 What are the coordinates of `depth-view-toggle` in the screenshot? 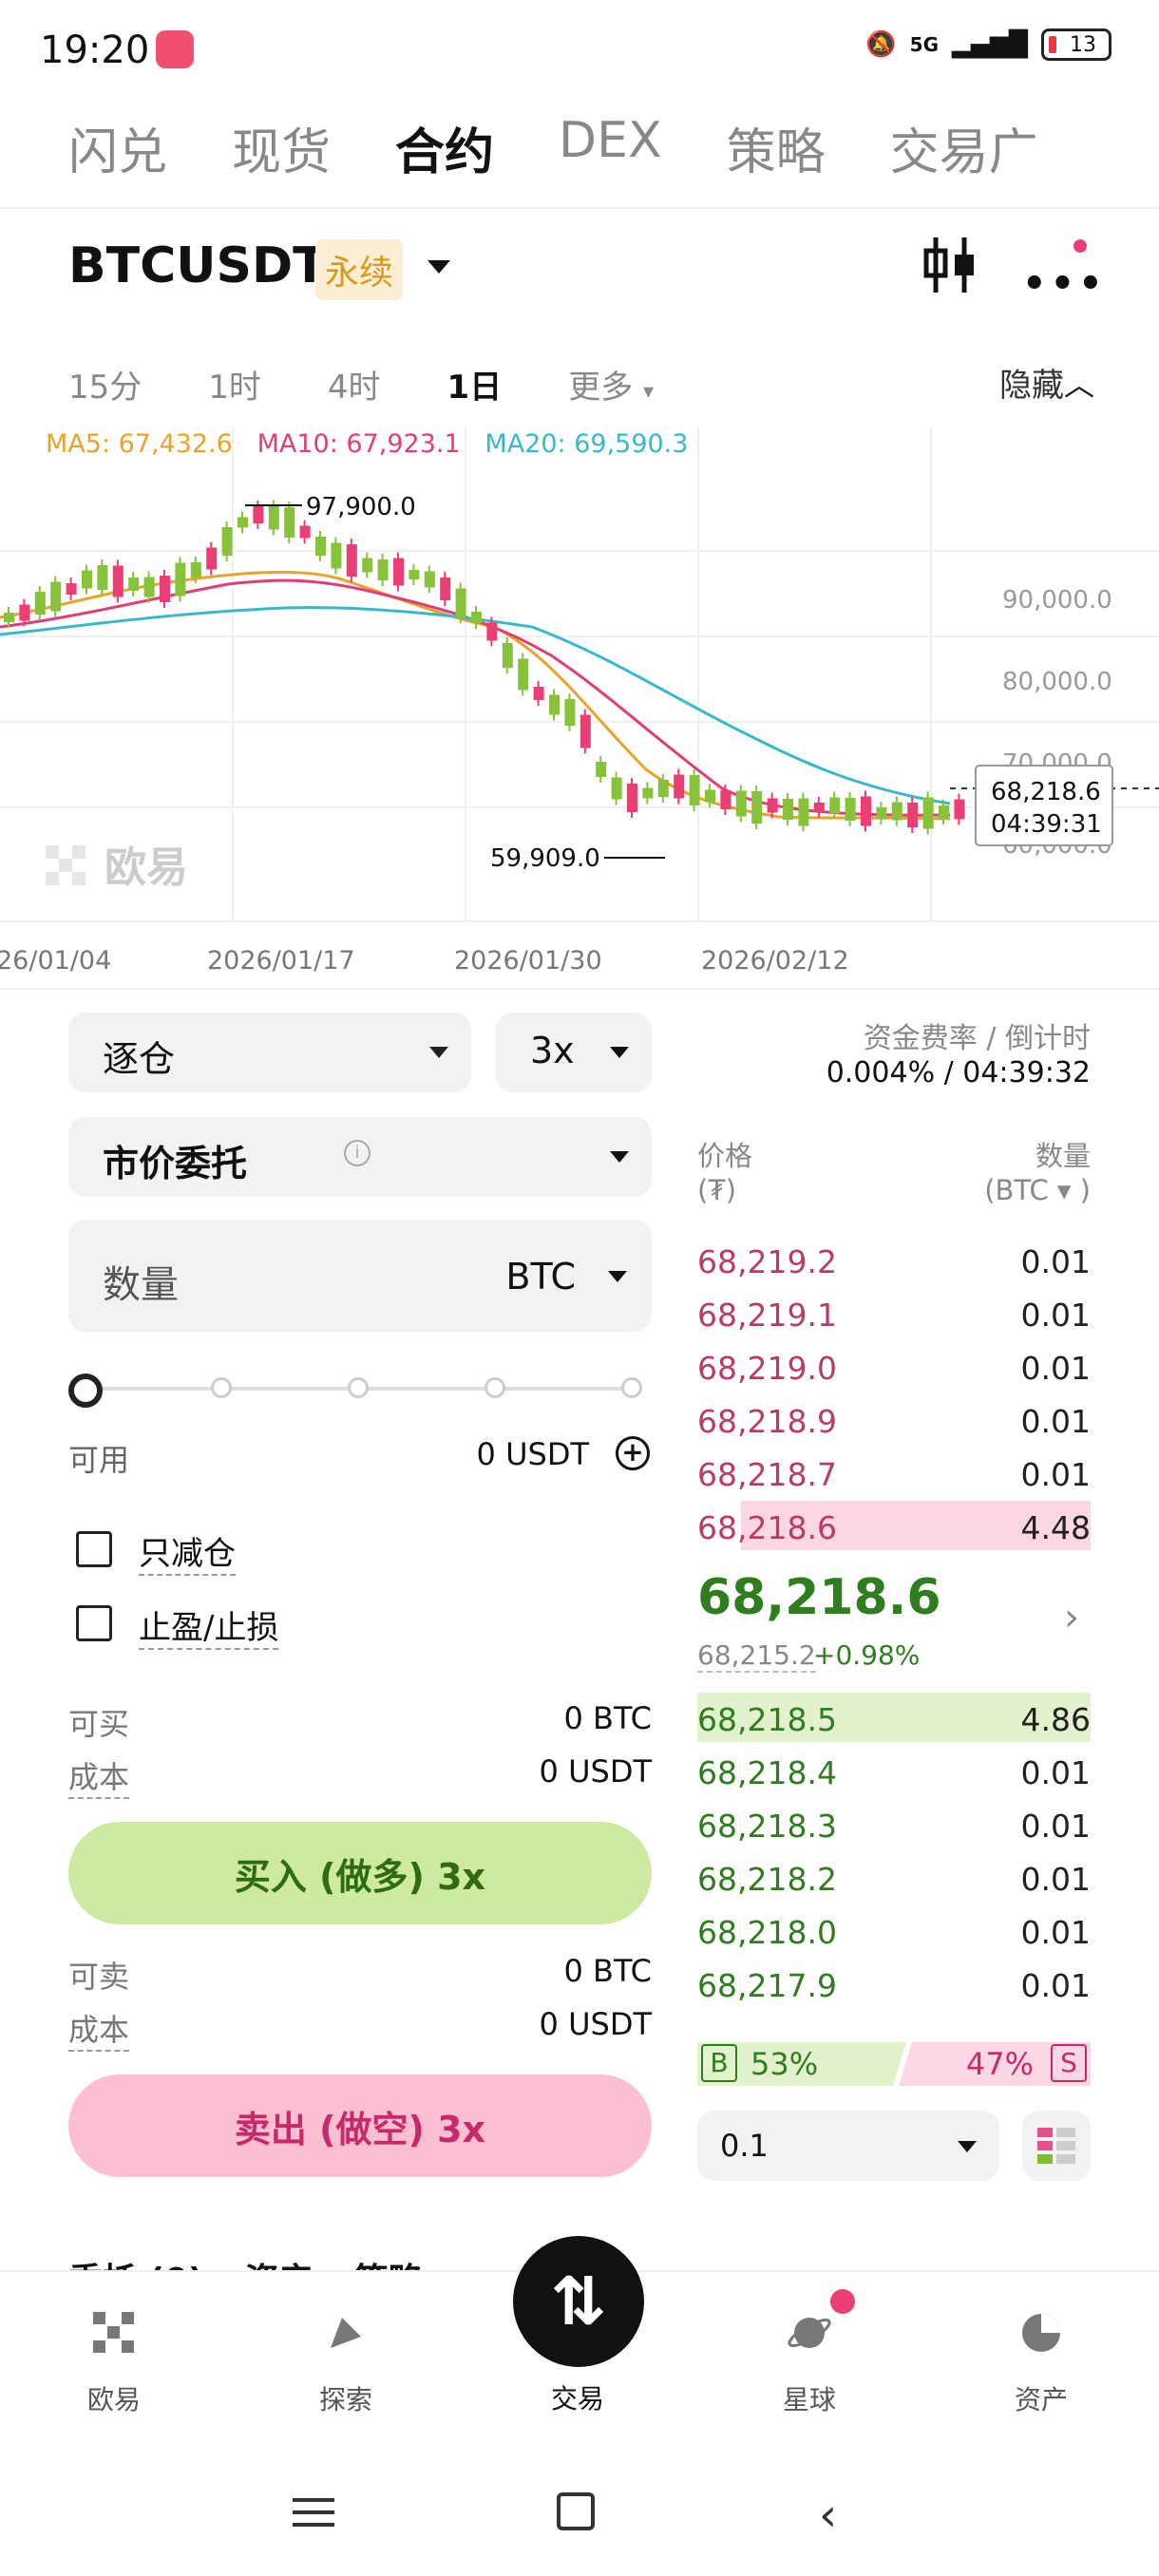 It's located at (1056, 2146).